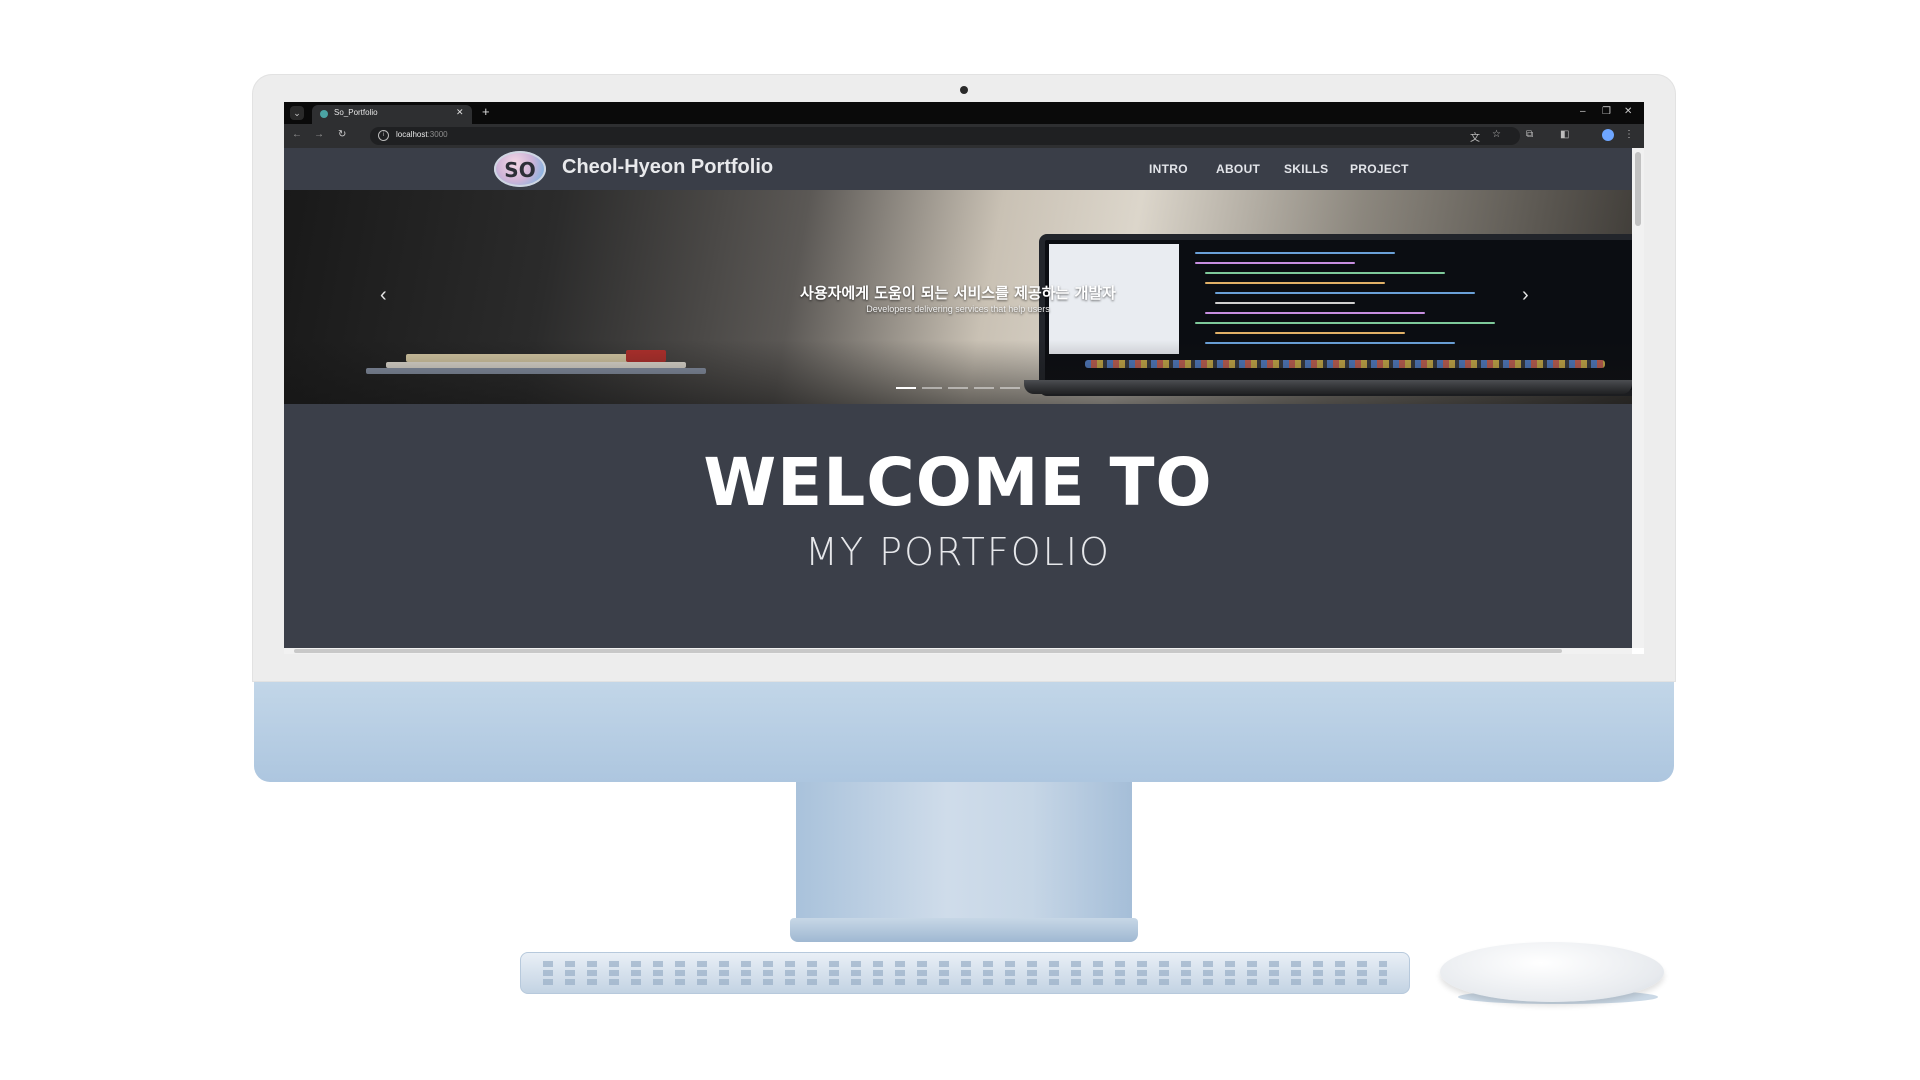 The image size is (1920, 1080). I want to click on portfolio-subheading: MY PORTFOLIO, so click(958, 552).